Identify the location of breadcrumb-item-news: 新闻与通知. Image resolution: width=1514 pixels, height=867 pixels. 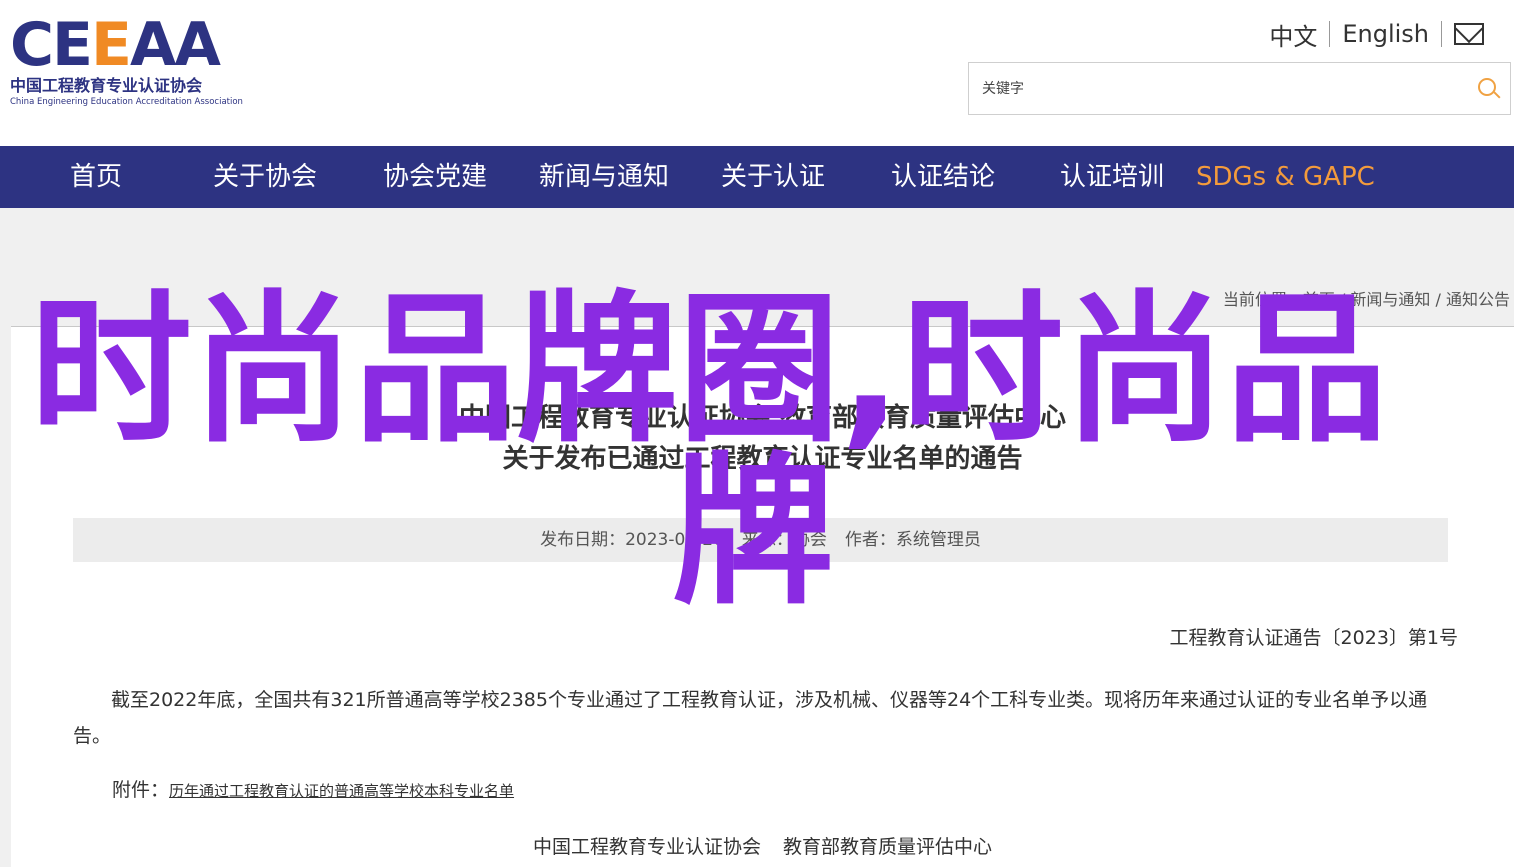
(1390, 299).